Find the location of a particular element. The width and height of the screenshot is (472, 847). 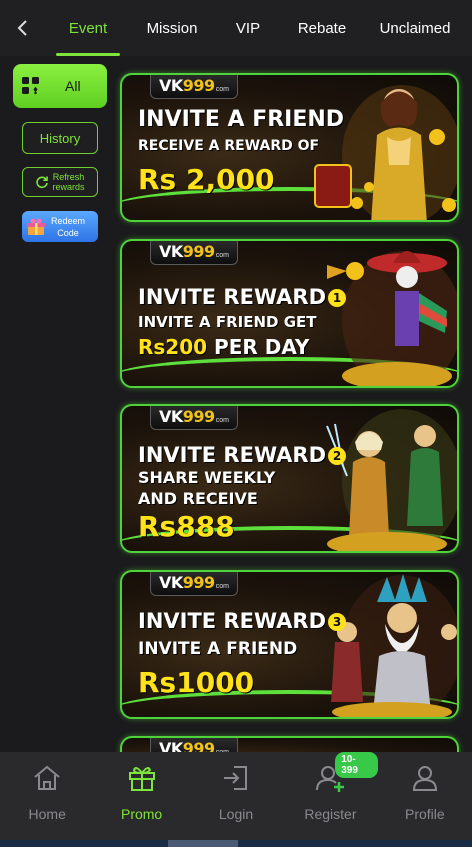

bottom-nav: Home Promo Login 10-399 Register Profile is located at coordinates (236, 796).